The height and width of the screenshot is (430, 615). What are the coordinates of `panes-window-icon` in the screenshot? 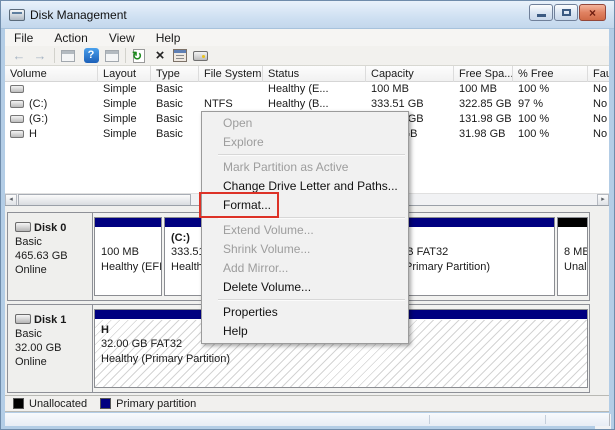 It's located at (112, 56).